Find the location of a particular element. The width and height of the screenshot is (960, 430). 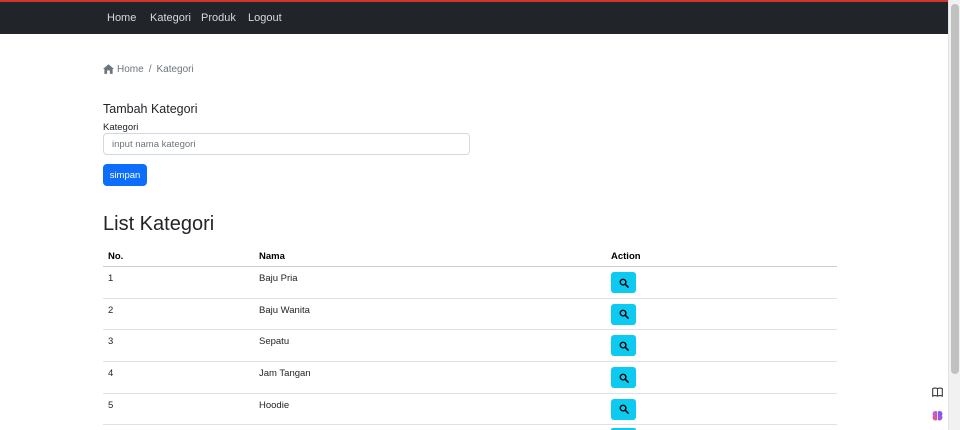

scrollbar-thumb is located at coordinates (955, 189).